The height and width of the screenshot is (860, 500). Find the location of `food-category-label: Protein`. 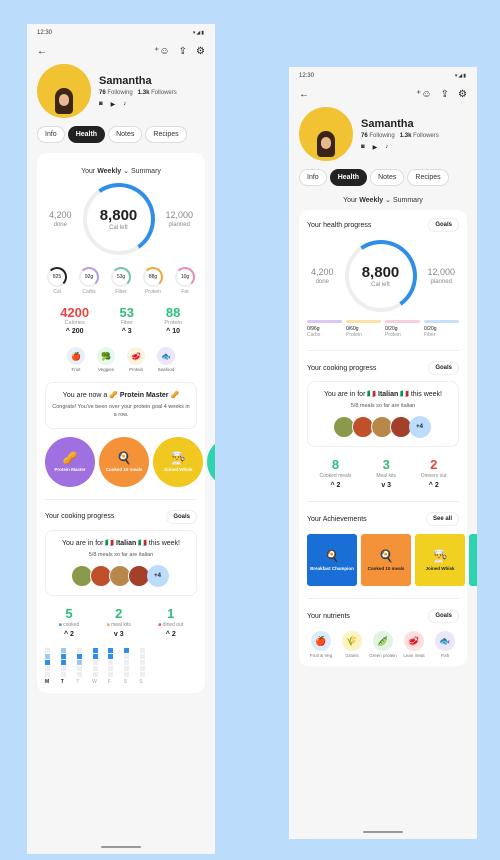

food-category-label: Protein is located at coordinates (136, 369).